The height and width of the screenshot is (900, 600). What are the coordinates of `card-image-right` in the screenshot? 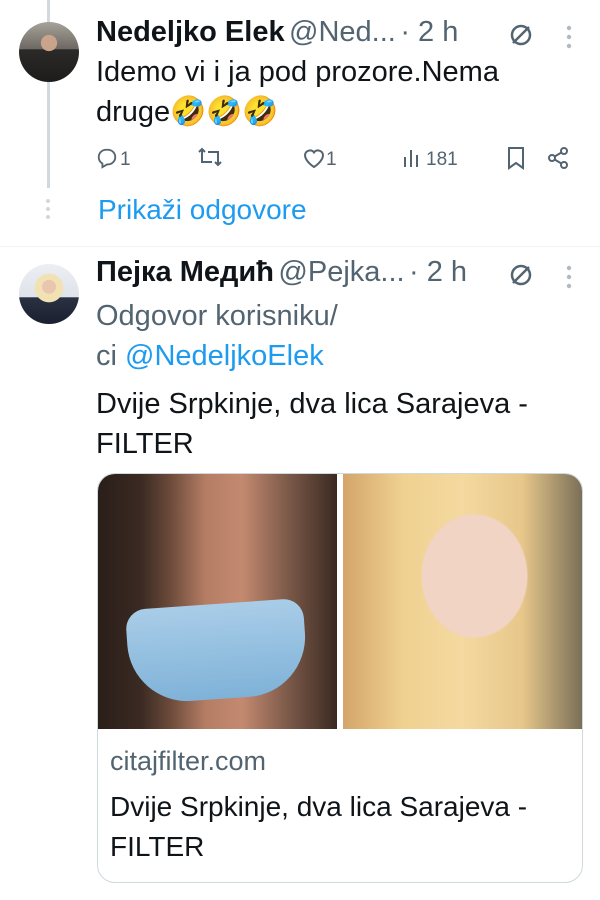 It's located at (462, 601).